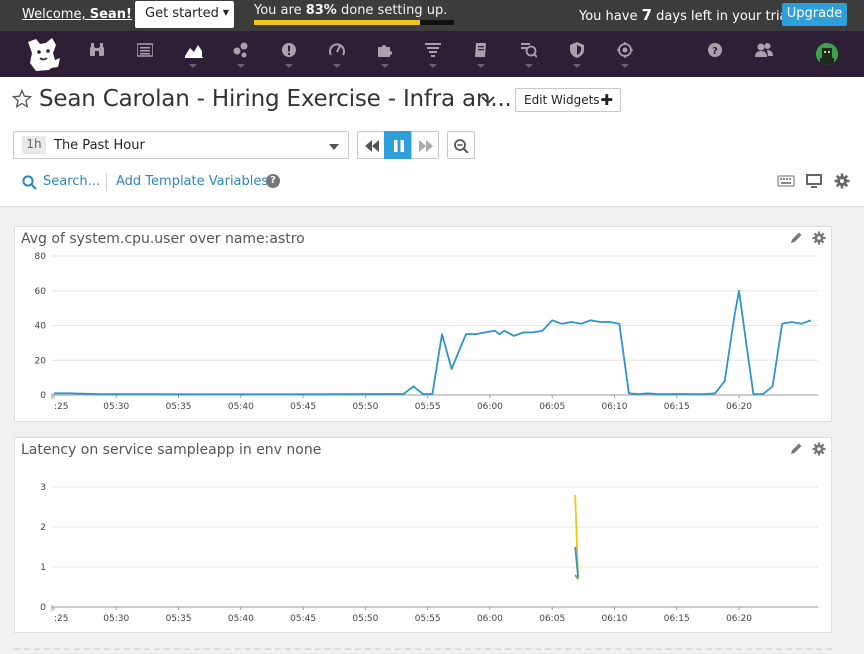 Image resolution: width=864 pixels, height=654 pixels. I want to click on setup-progress-bar, so click(354, 22).